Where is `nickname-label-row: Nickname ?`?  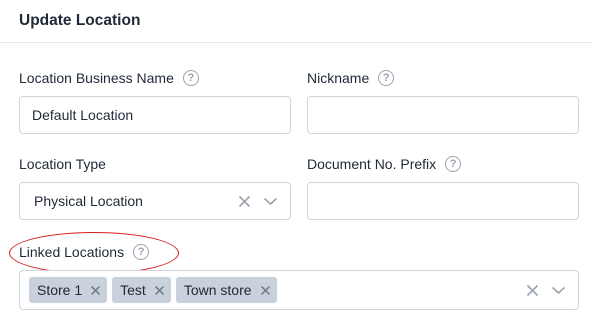
nickname-label-row: Nickname ? is located at coordinates (351, 78).